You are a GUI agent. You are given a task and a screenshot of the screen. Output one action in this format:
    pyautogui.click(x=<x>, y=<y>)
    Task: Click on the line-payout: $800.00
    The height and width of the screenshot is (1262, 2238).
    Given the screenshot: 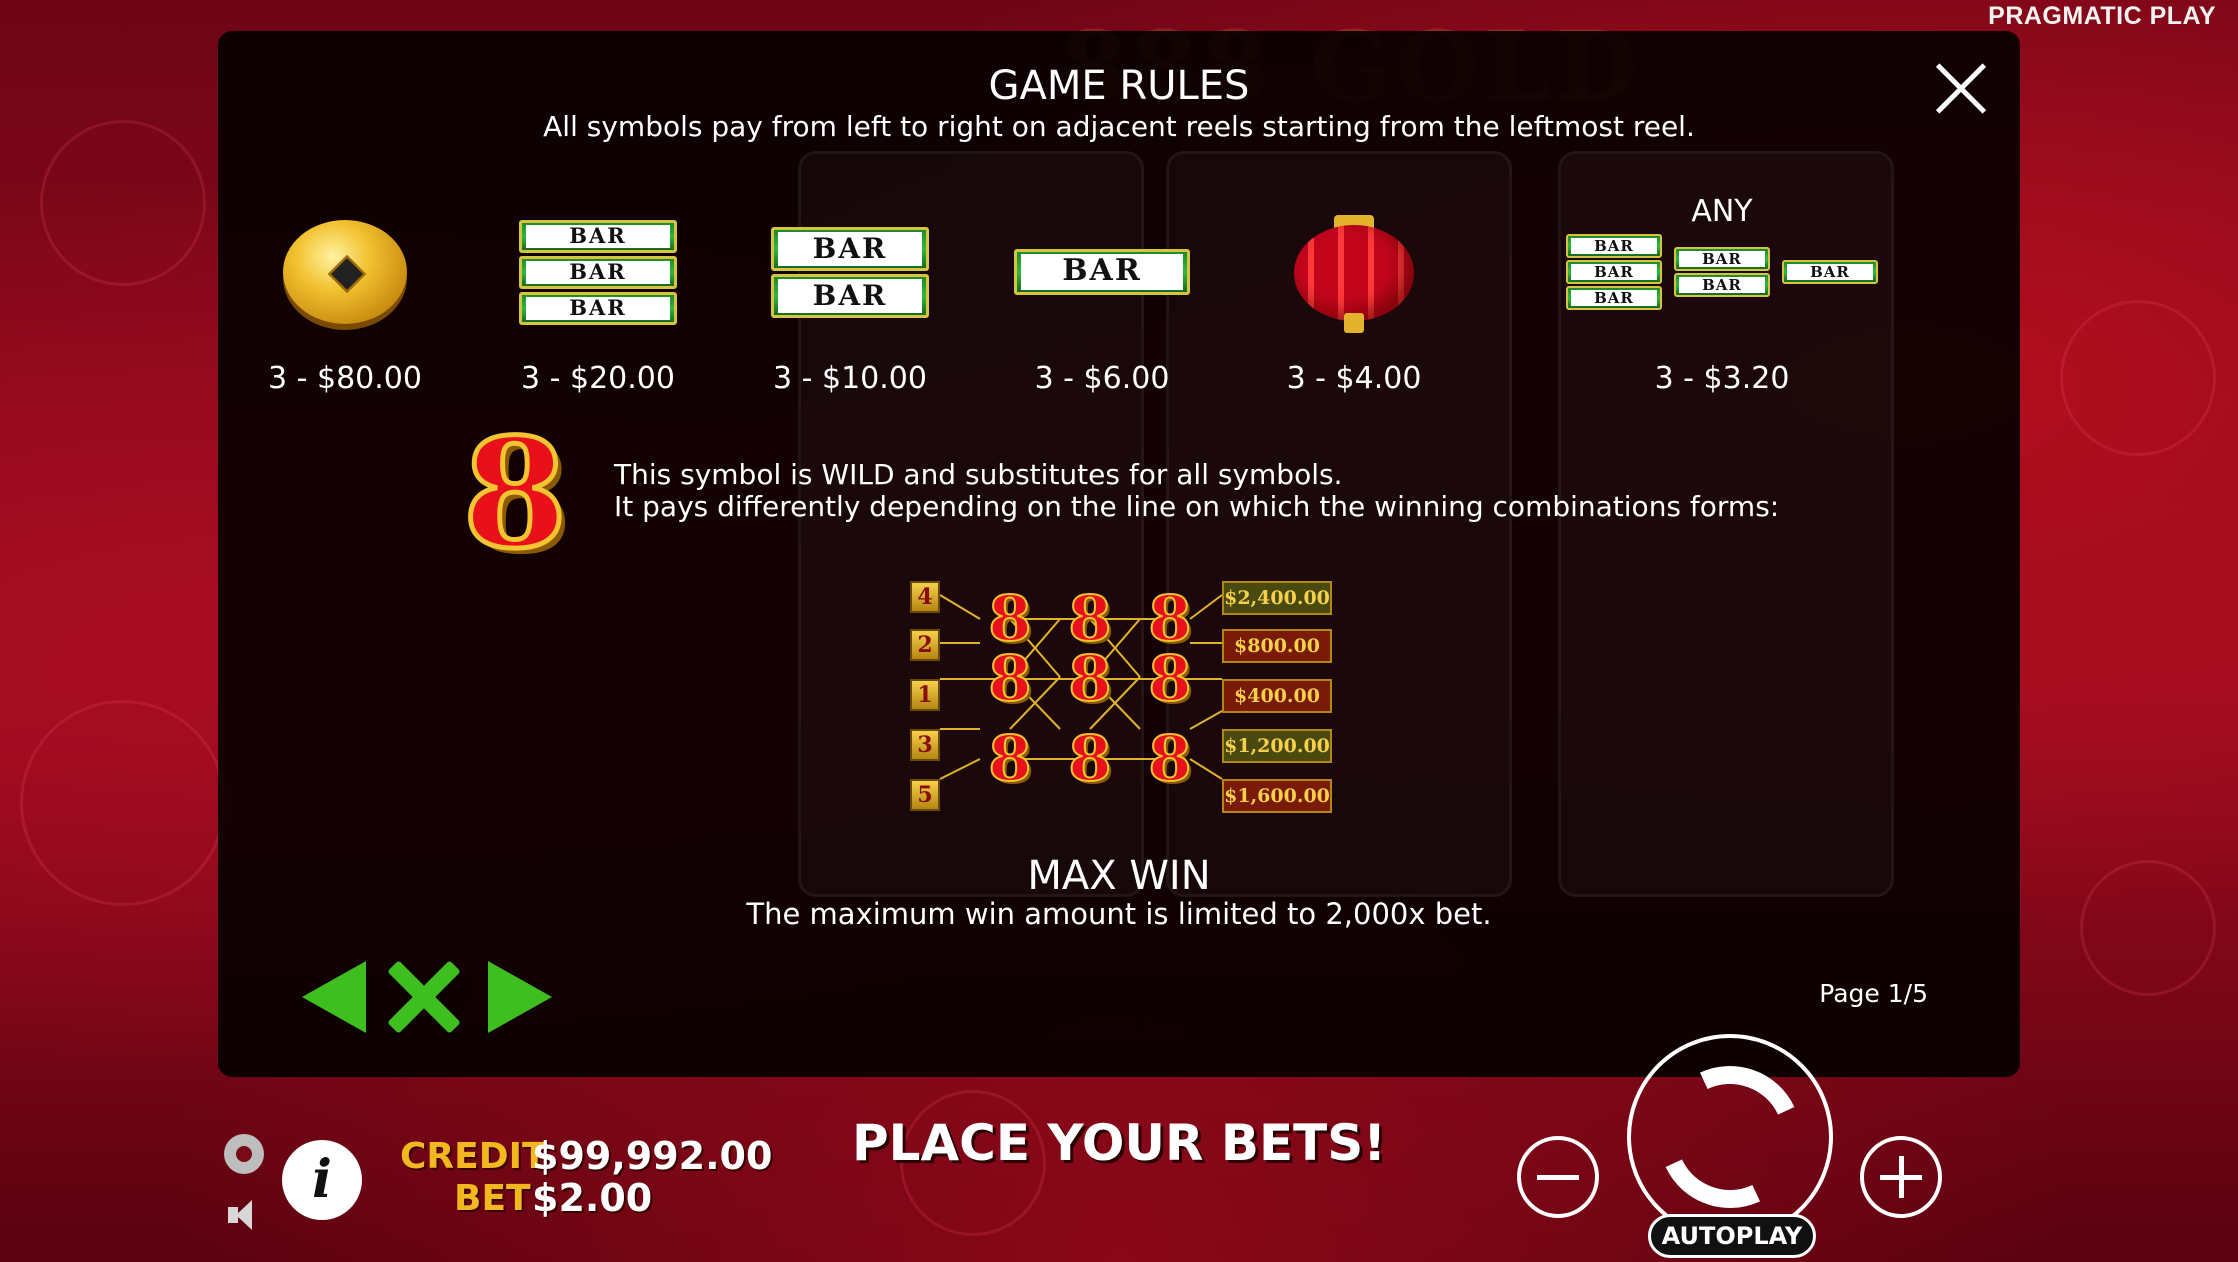 What is the action you would take?
    pyautogui.click(x=1277, y=646)
    